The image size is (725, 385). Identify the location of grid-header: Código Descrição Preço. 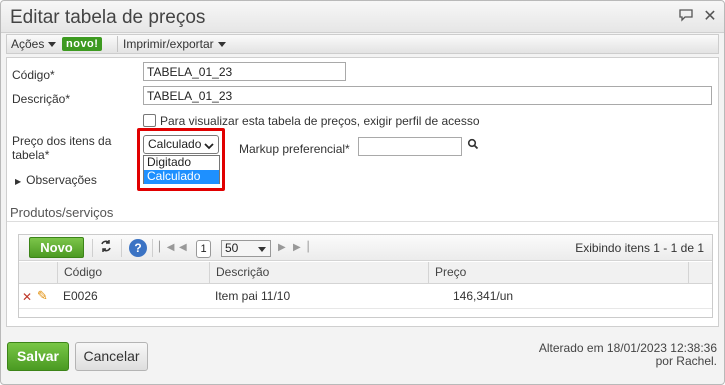
(365, 273).